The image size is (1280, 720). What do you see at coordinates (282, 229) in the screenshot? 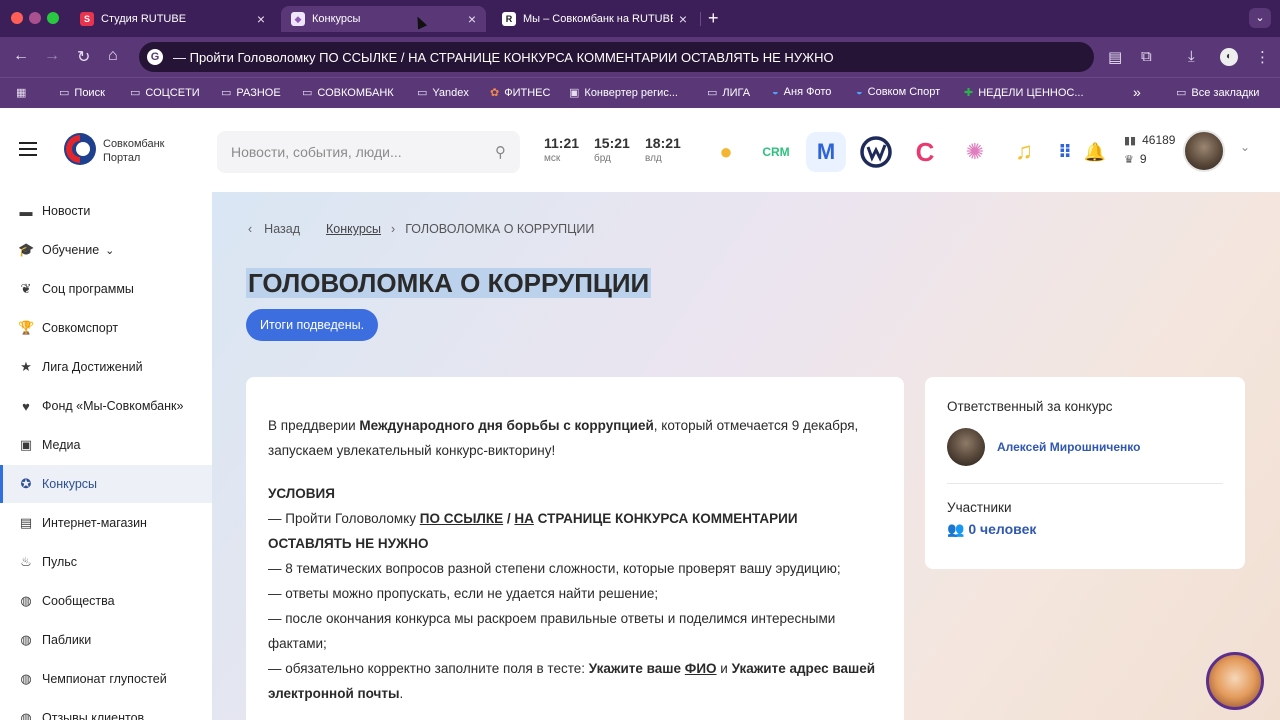
I see `breadcrumb-back: Назад` at bounding box center [282, 229].